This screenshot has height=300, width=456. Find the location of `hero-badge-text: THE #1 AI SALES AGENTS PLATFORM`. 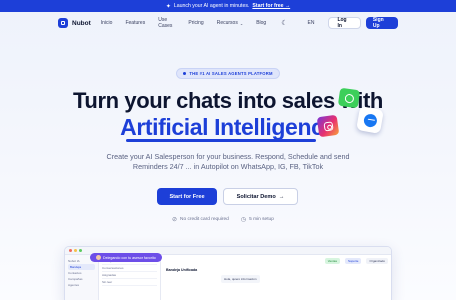

hero-badge-text: THE #1 AI SALES AGENTS PLATFORM is located at coordinates (231, 73).